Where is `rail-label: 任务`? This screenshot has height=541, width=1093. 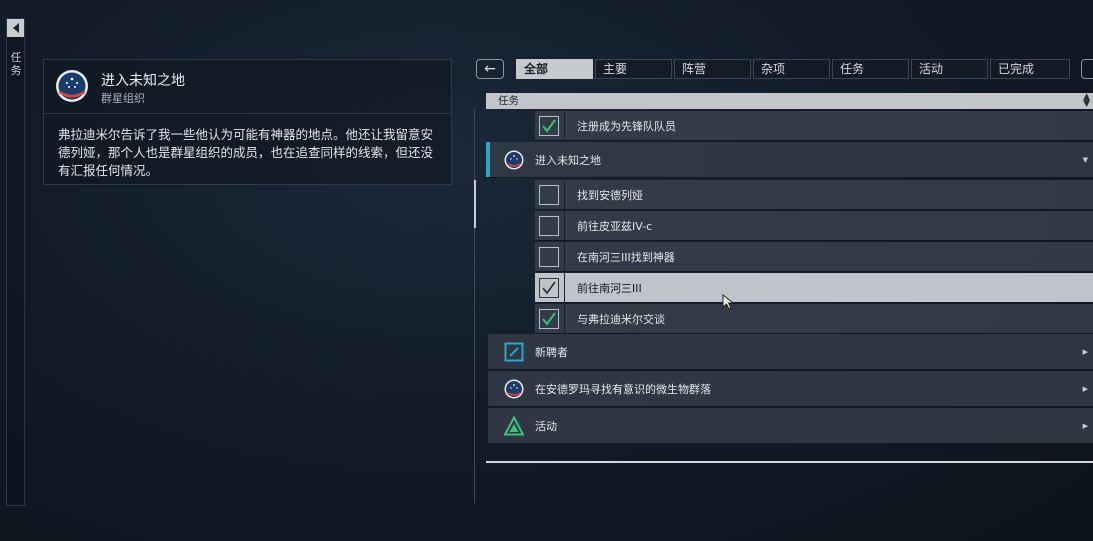
rail-label: 任务 is located at coordinates (16, 64).